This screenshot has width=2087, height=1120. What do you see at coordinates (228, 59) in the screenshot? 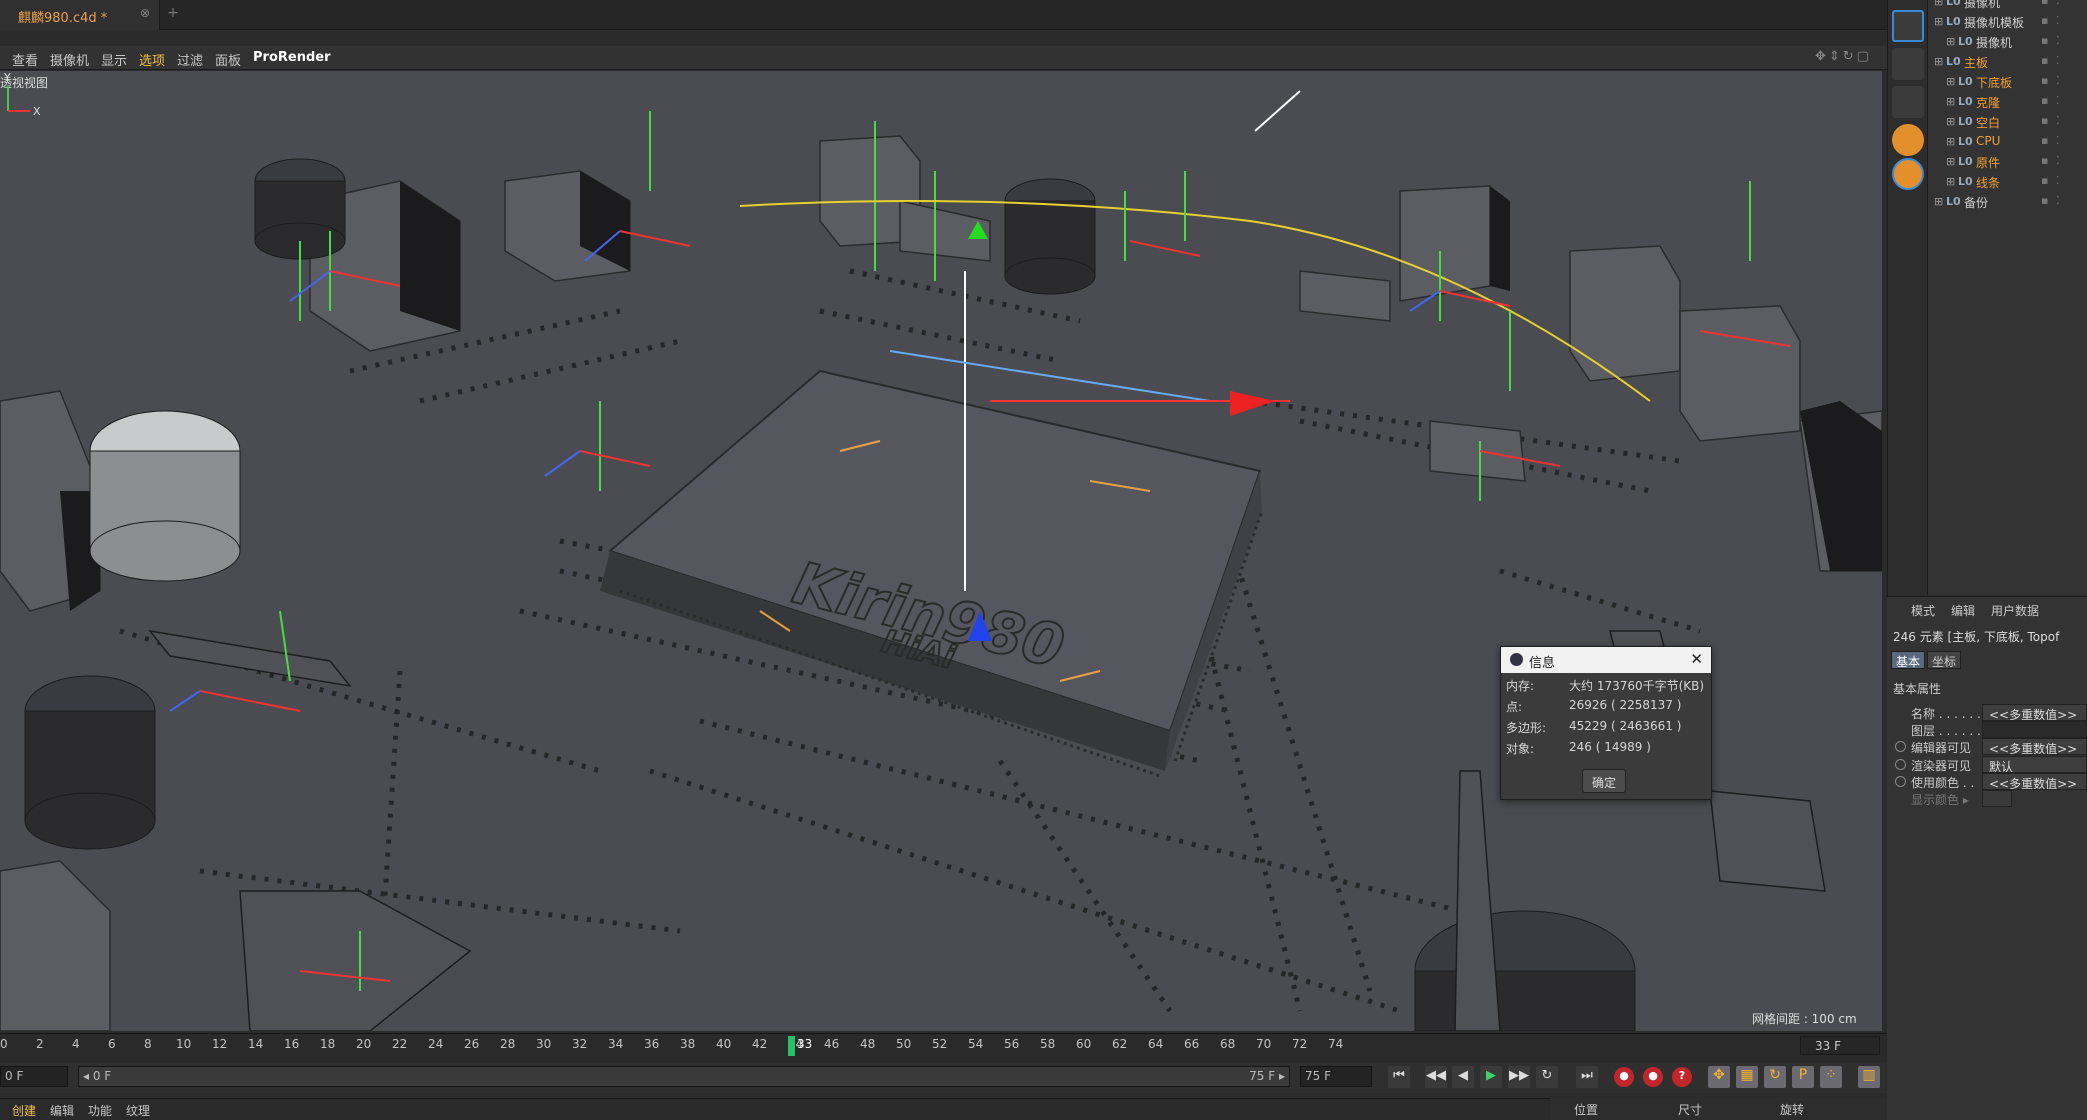
I see `menu-panel: 面板` at bounding box center [228, 59].